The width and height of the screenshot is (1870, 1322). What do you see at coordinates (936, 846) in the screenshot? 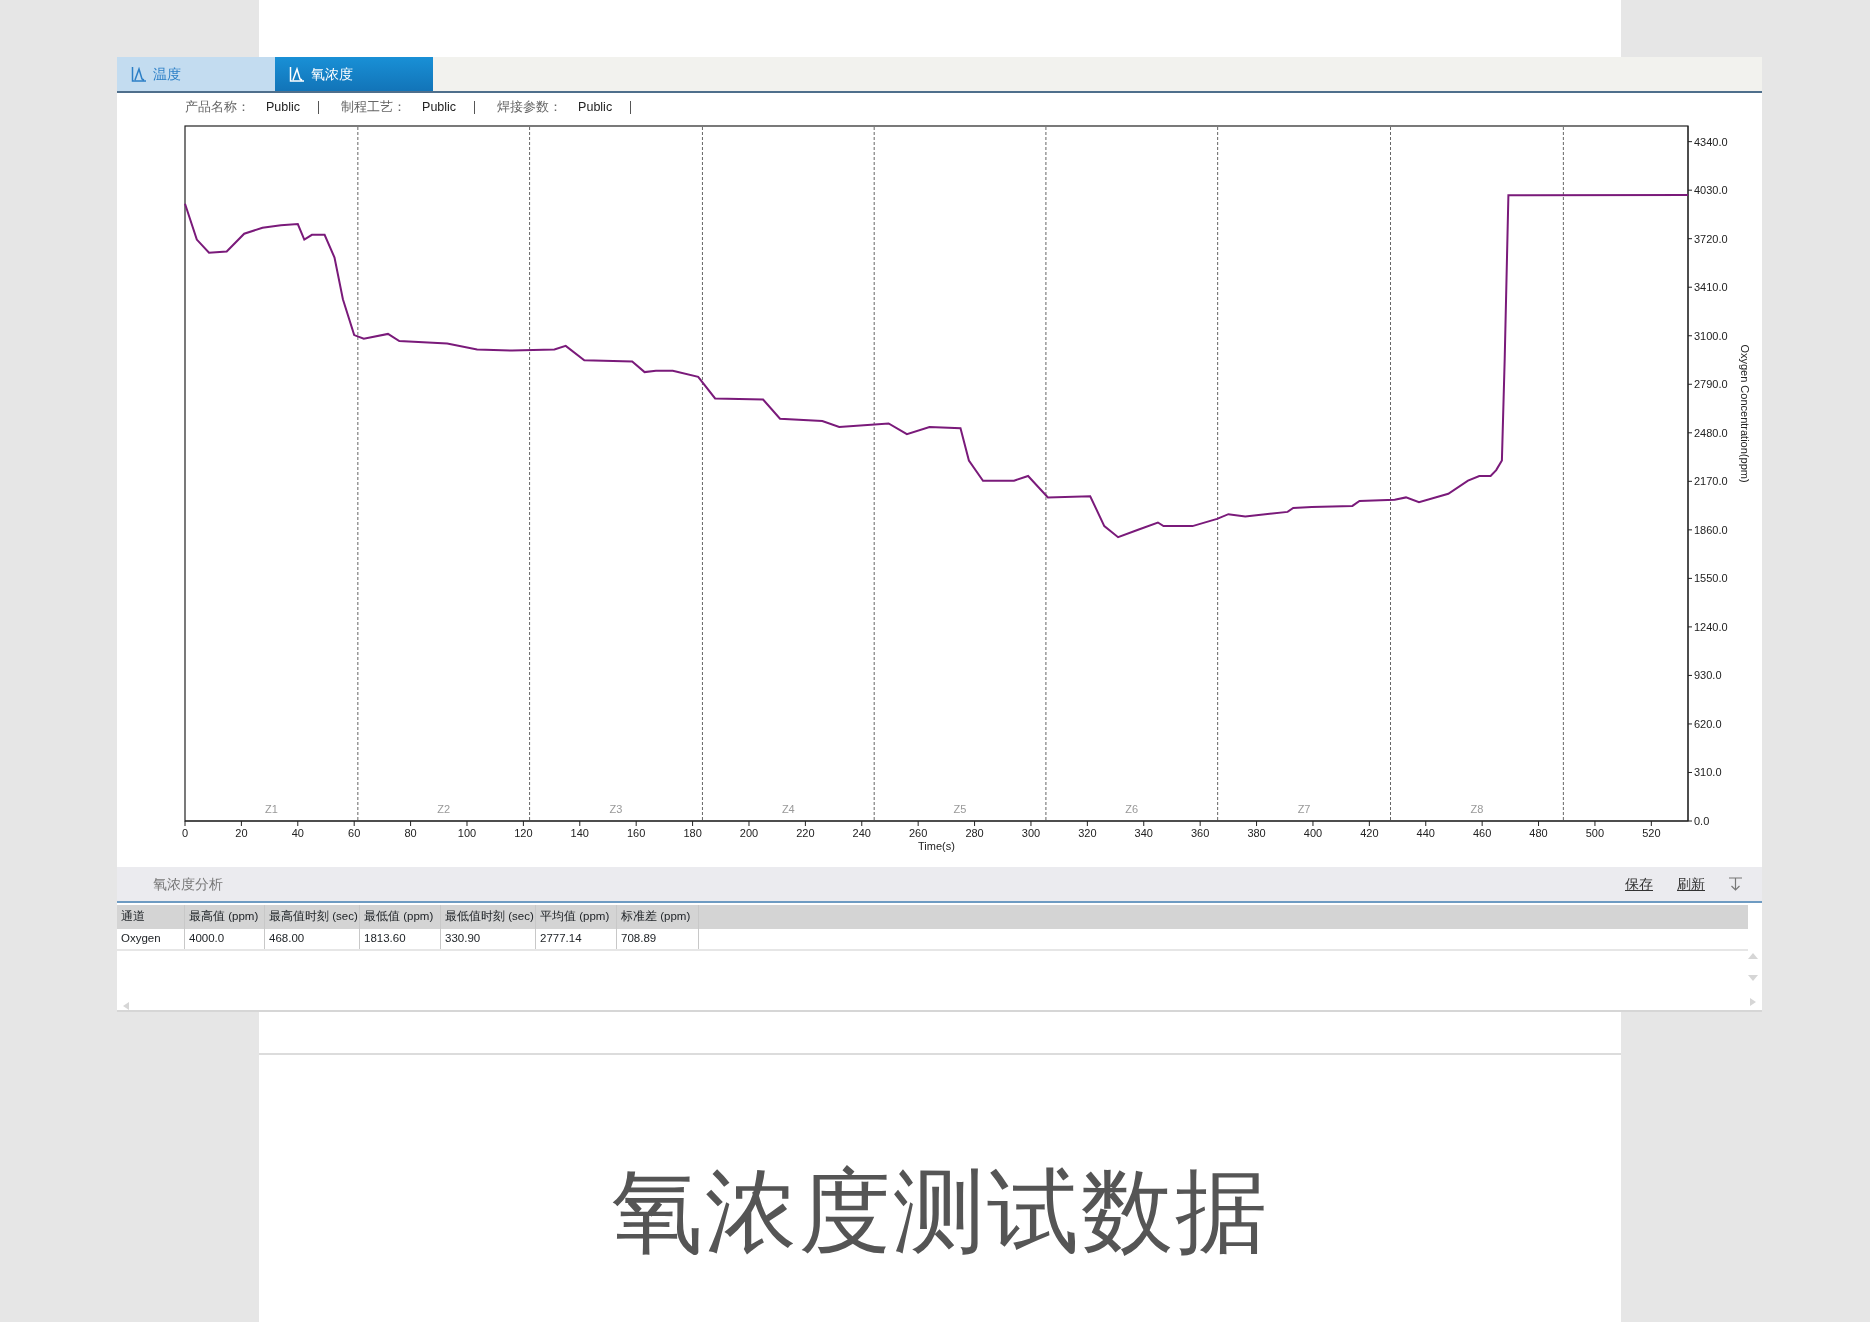
I see `axis-title: Time(s)` at bounding box center [936, 846].